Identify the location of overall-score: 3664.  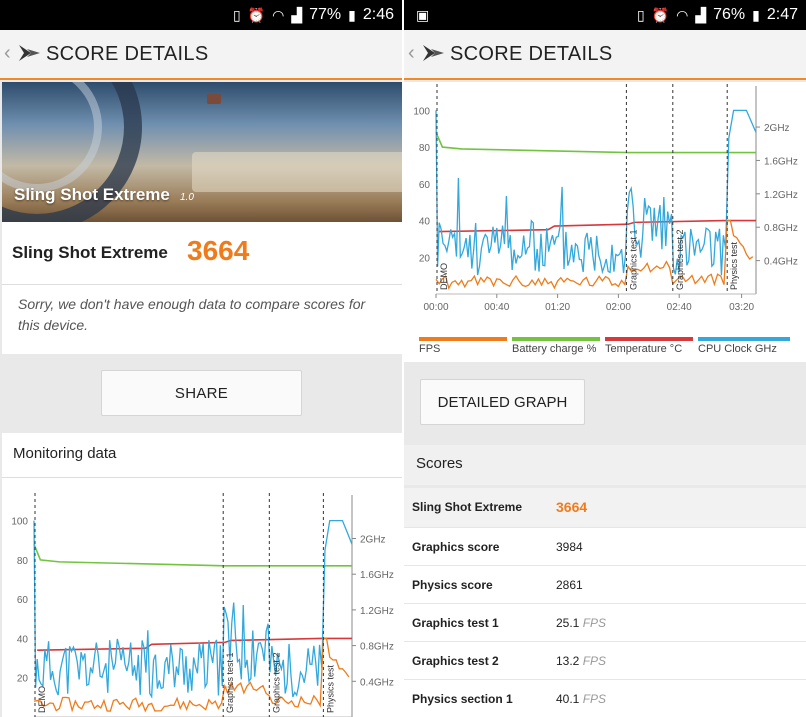
(218, 250).